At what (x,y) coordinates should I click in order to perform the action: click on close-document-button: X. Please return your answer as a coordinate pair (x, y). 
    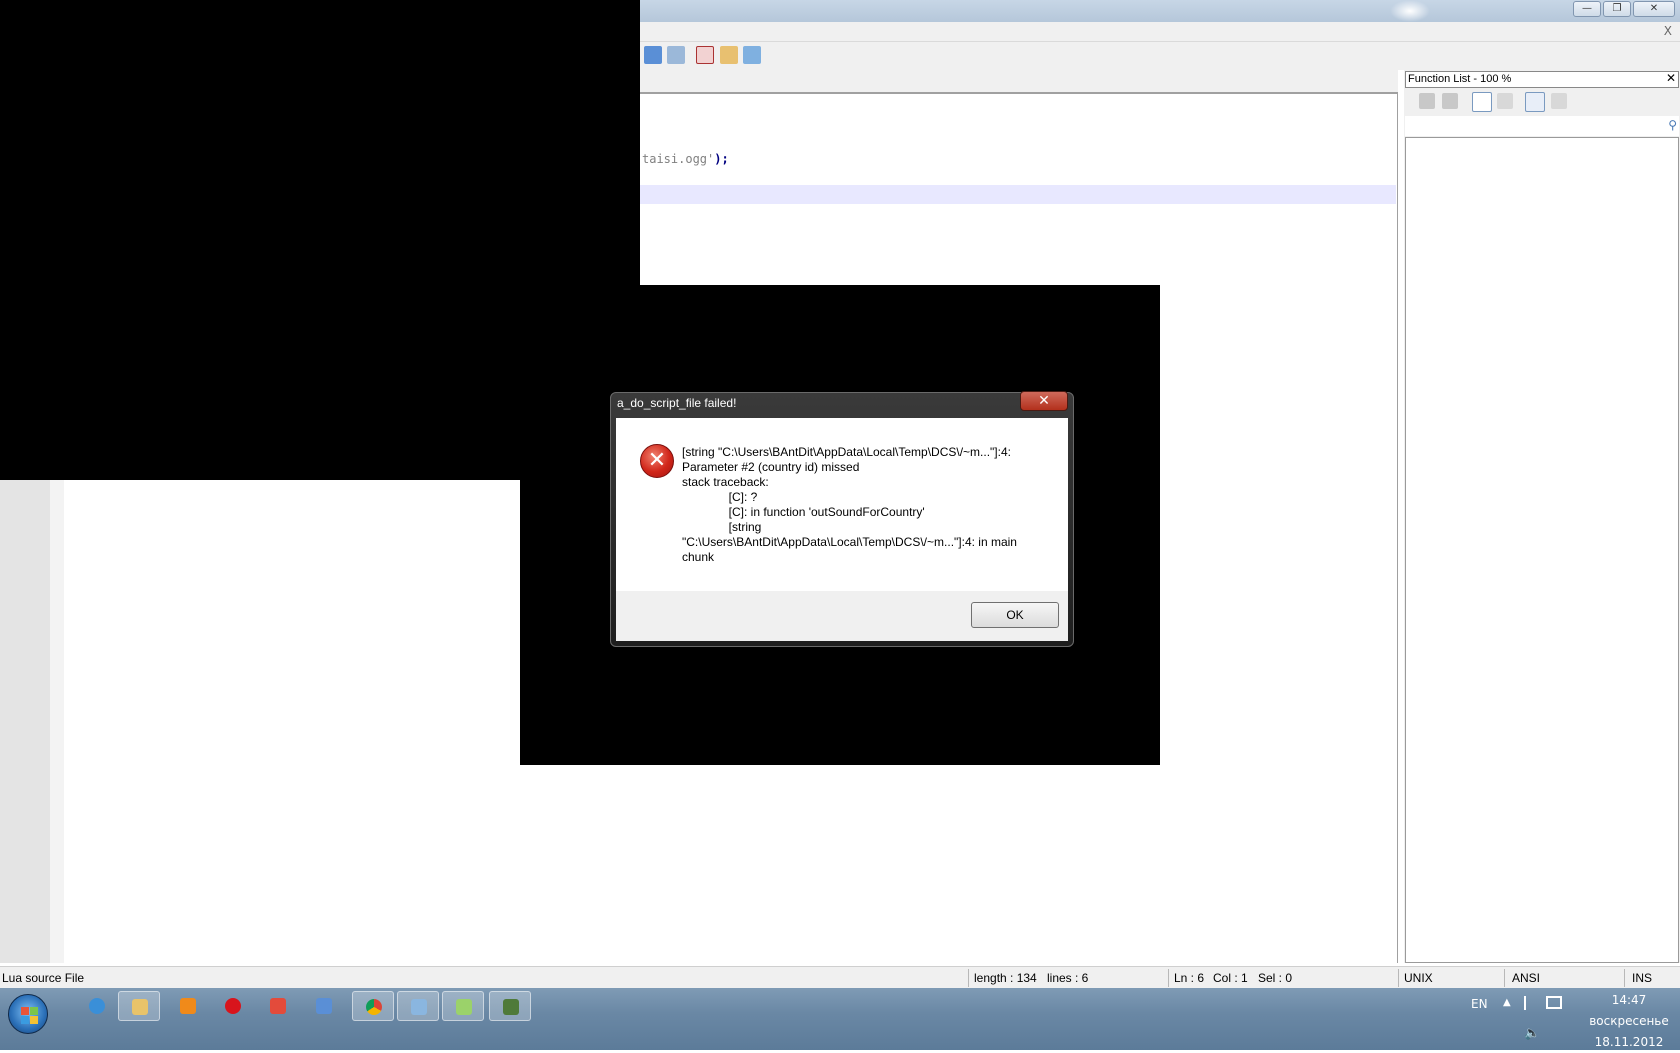
    Looking at the image, I should click on (1668, 31).